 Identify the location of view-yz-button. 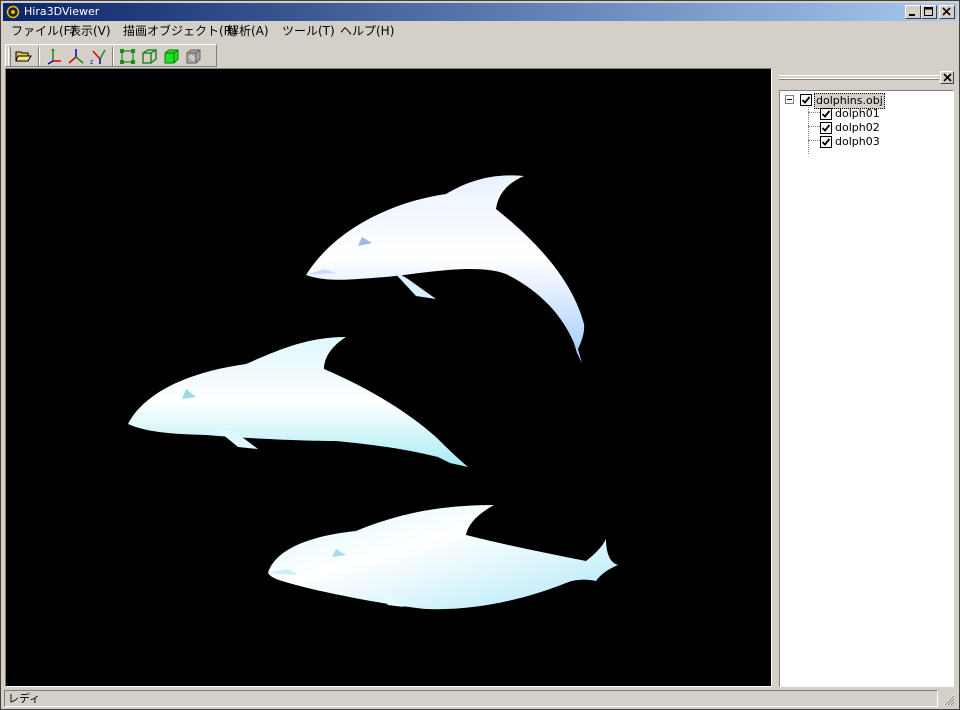
(76, 56).